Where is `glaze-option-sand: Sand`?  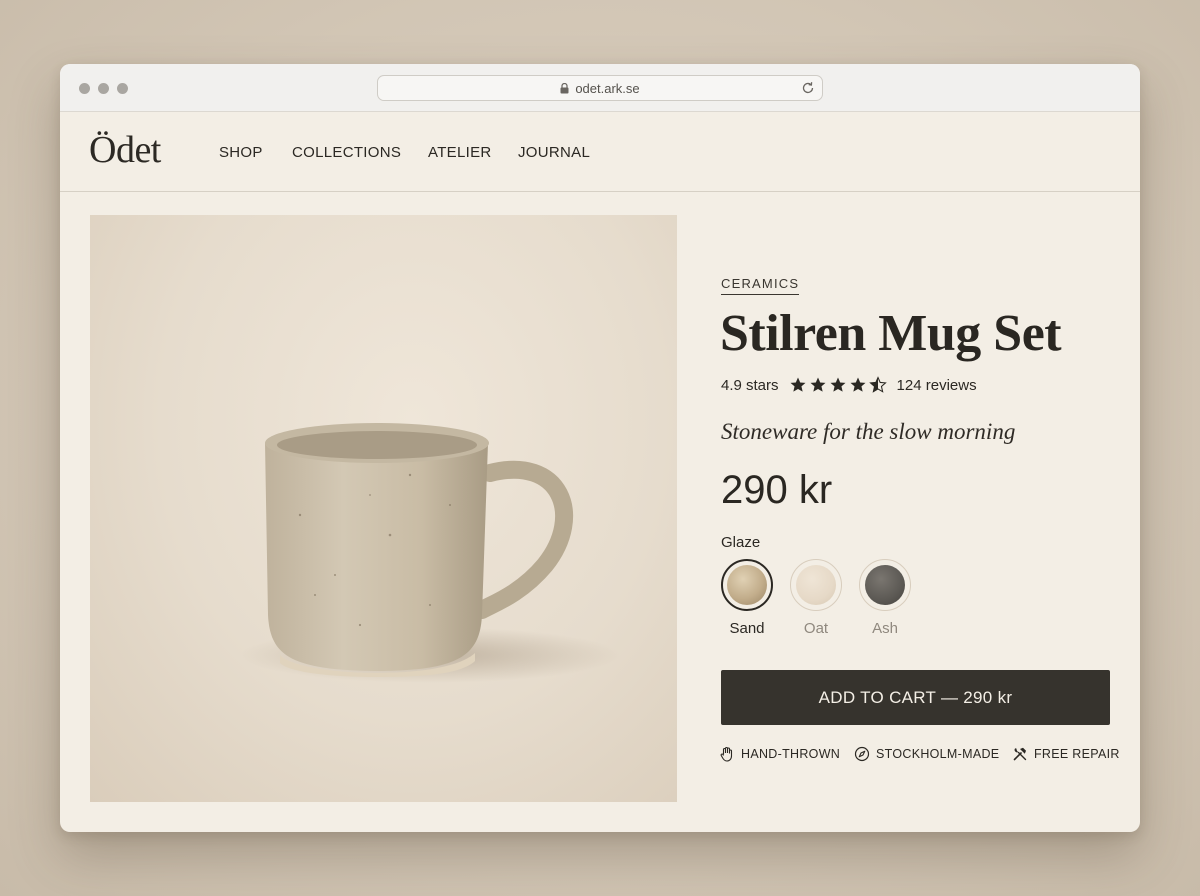 glaze-option-sand: Sand is located at coordinates (747, 598).